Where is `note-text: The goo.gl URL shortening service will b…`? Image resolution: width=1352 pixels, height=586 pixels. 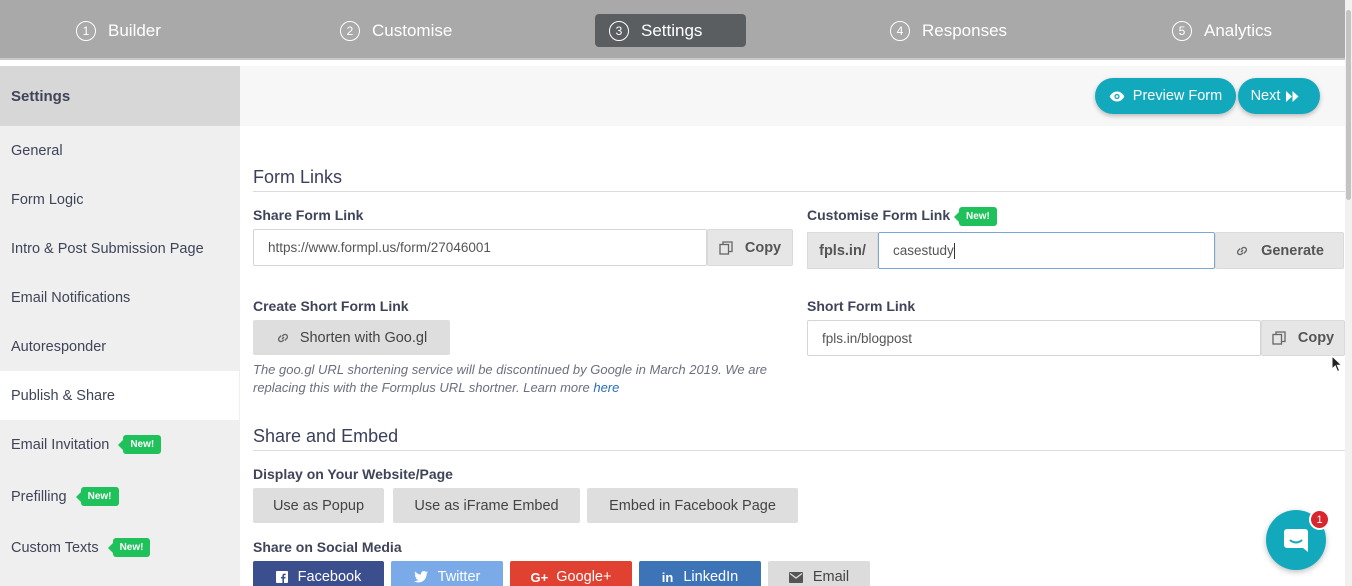
note-text: The goo.gl URL shortening service will b… is located at coordinates (510, 378).